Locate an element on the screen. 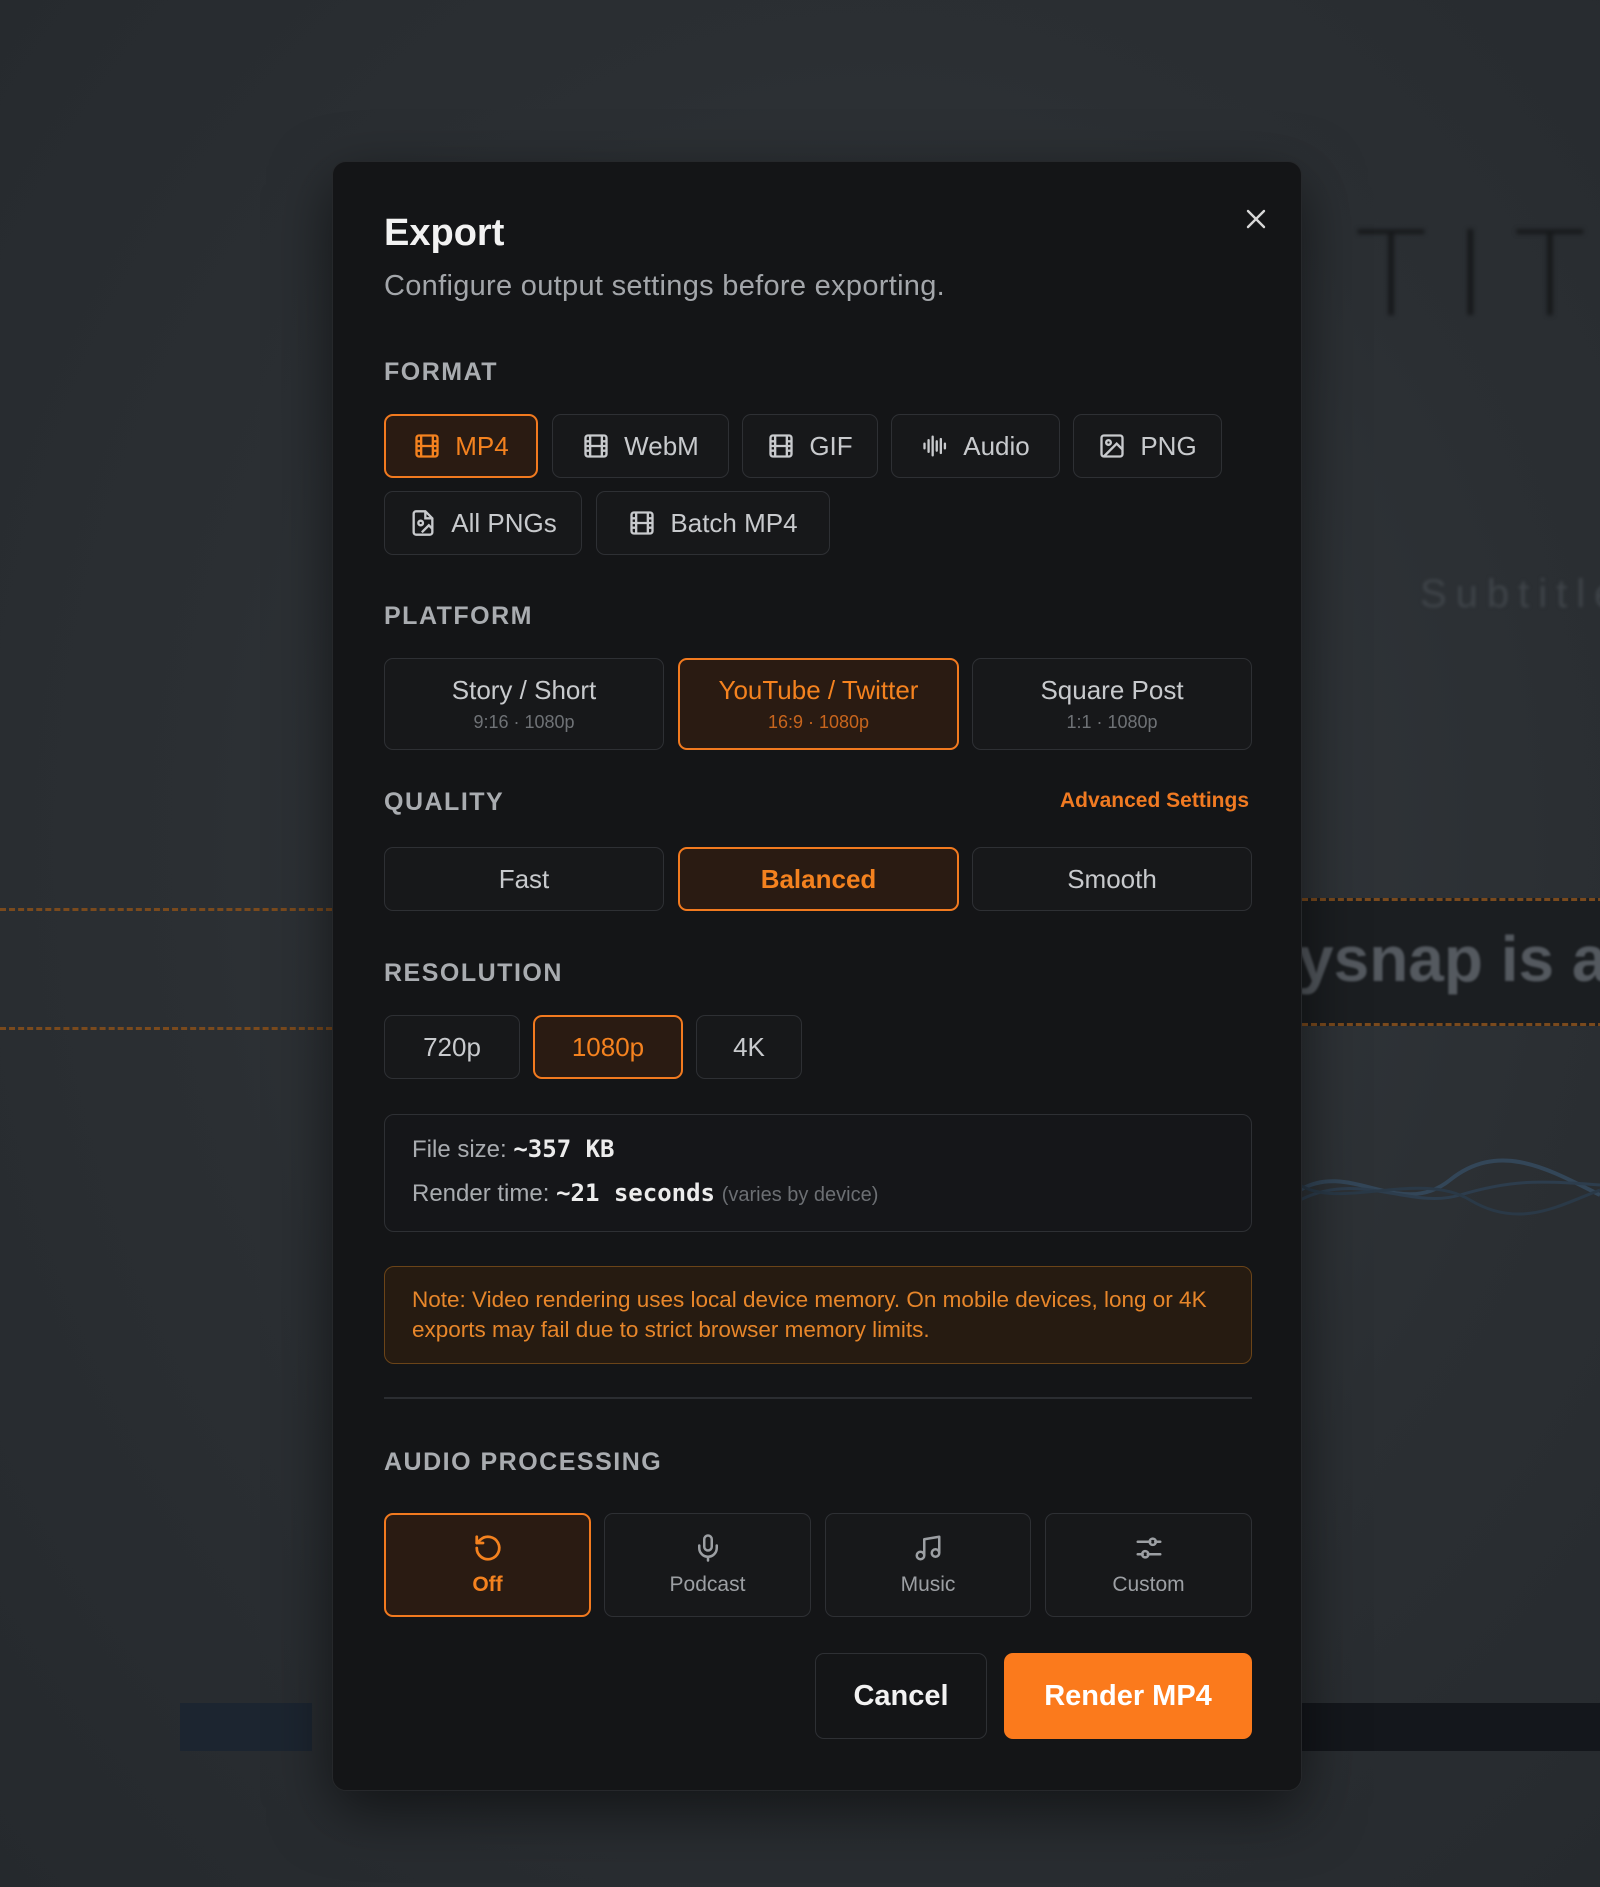 This screenshot has height=1887, width=1600. audio-option-label: Custom is located at coordinates (1148, 1584).